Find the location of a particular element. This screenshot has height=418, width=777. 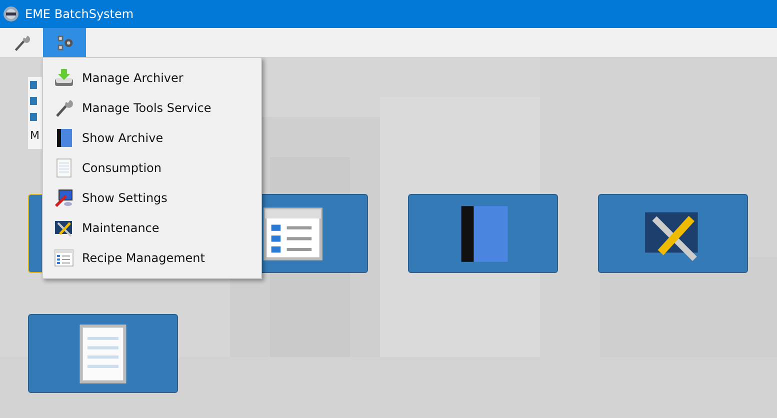

menu-item: Maintenance is located at coordinates (152, 228).